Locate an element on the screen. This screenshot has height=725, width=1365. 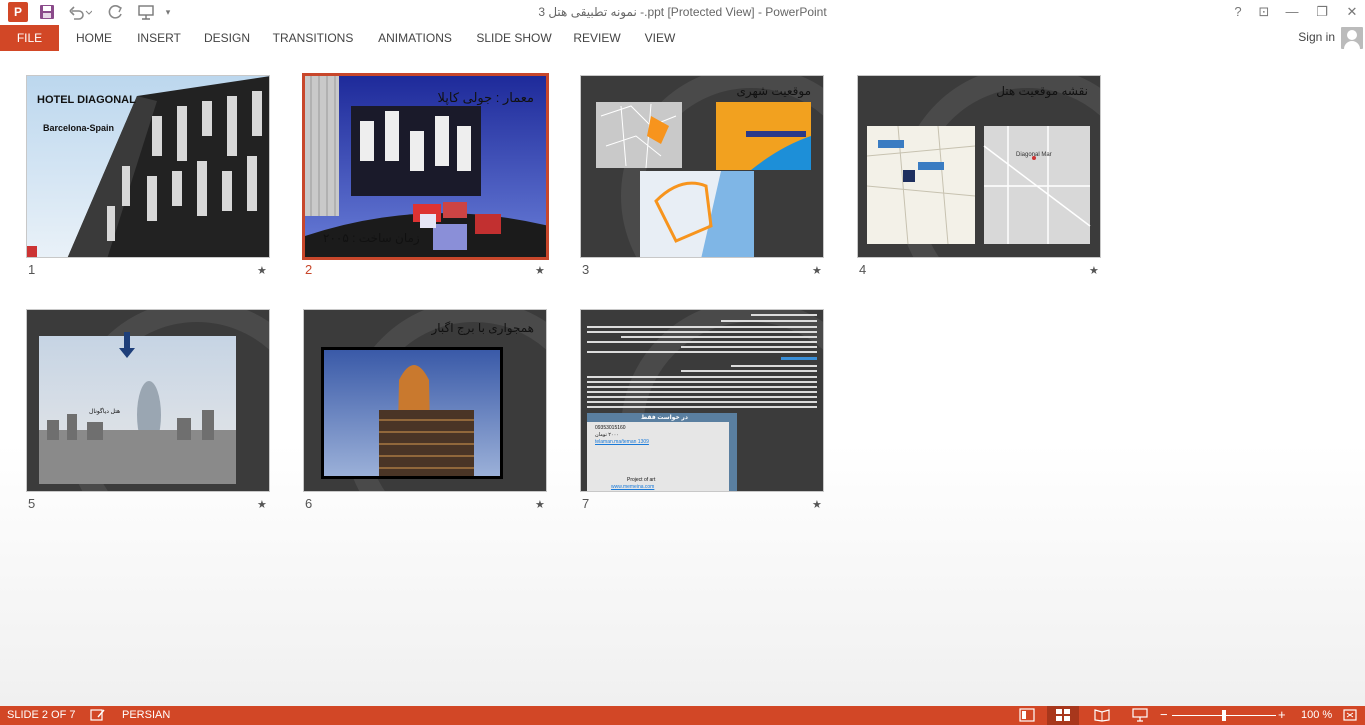
minimize-button: — is located at coordinates (1292, 12).